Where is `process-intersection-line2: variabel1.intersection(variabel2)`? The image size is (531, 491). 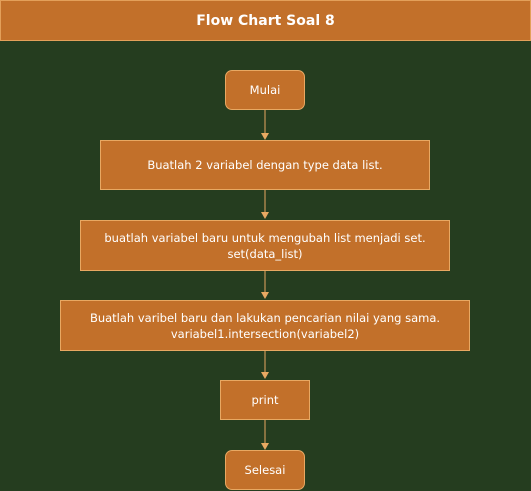
process-intersection-line2: variabel1.intersection(variabel2) is located at coordinates (265, 333).